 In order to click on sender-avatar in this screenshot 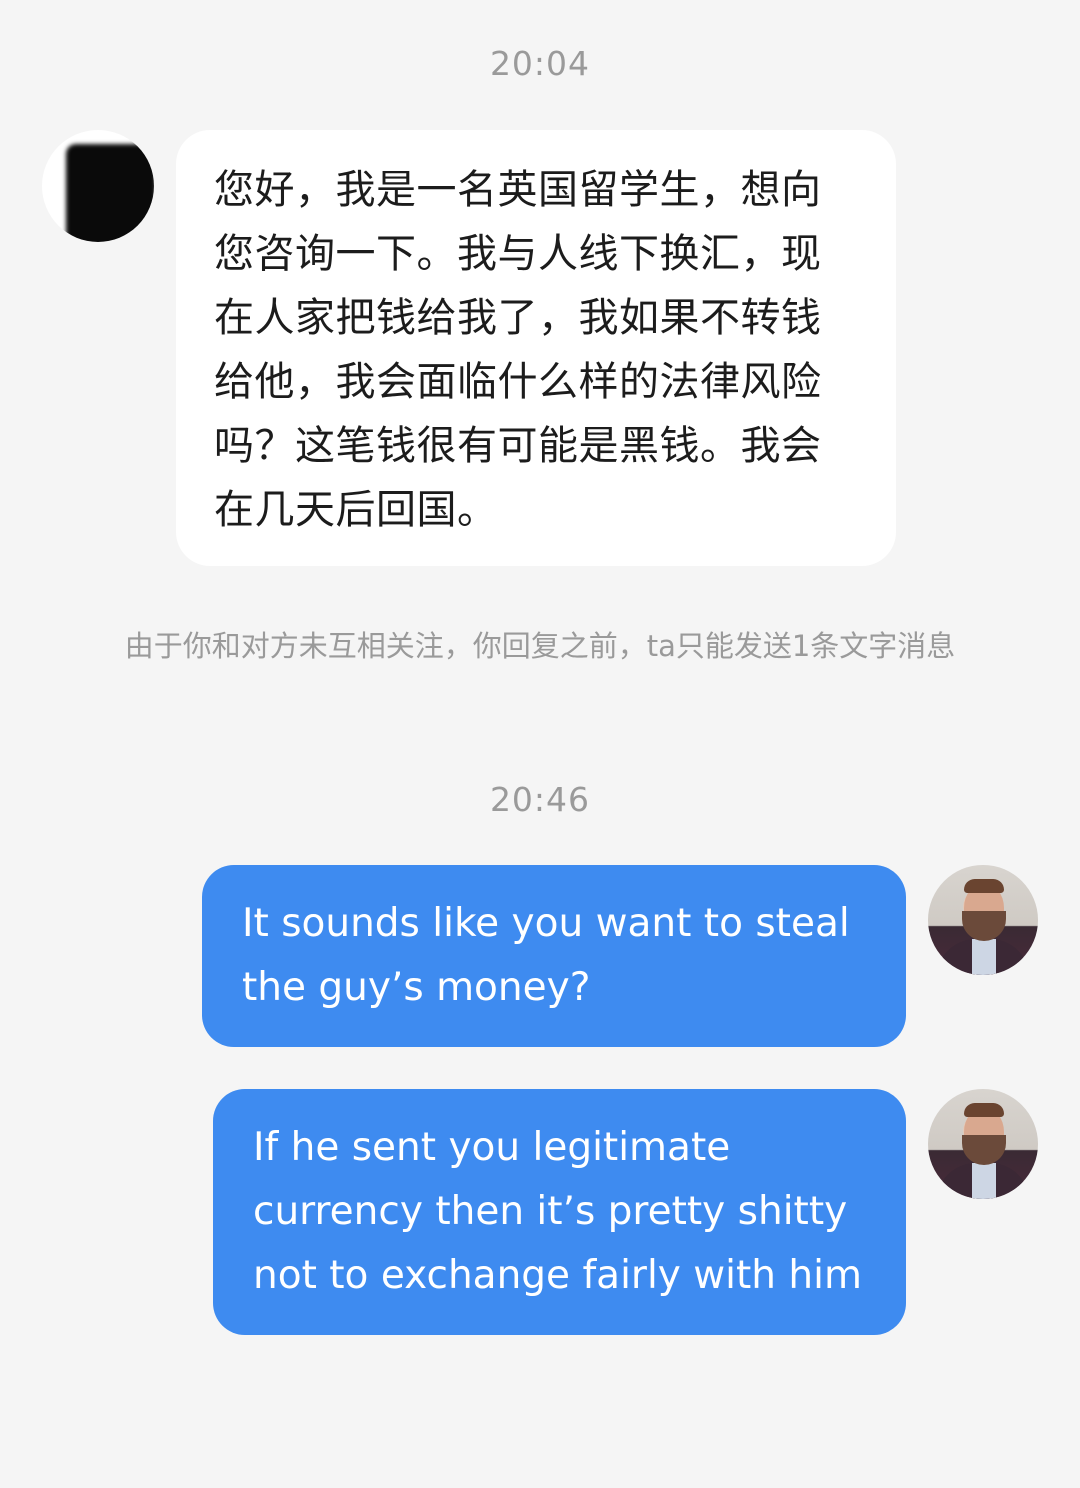, I will do `click(98, 186)`.